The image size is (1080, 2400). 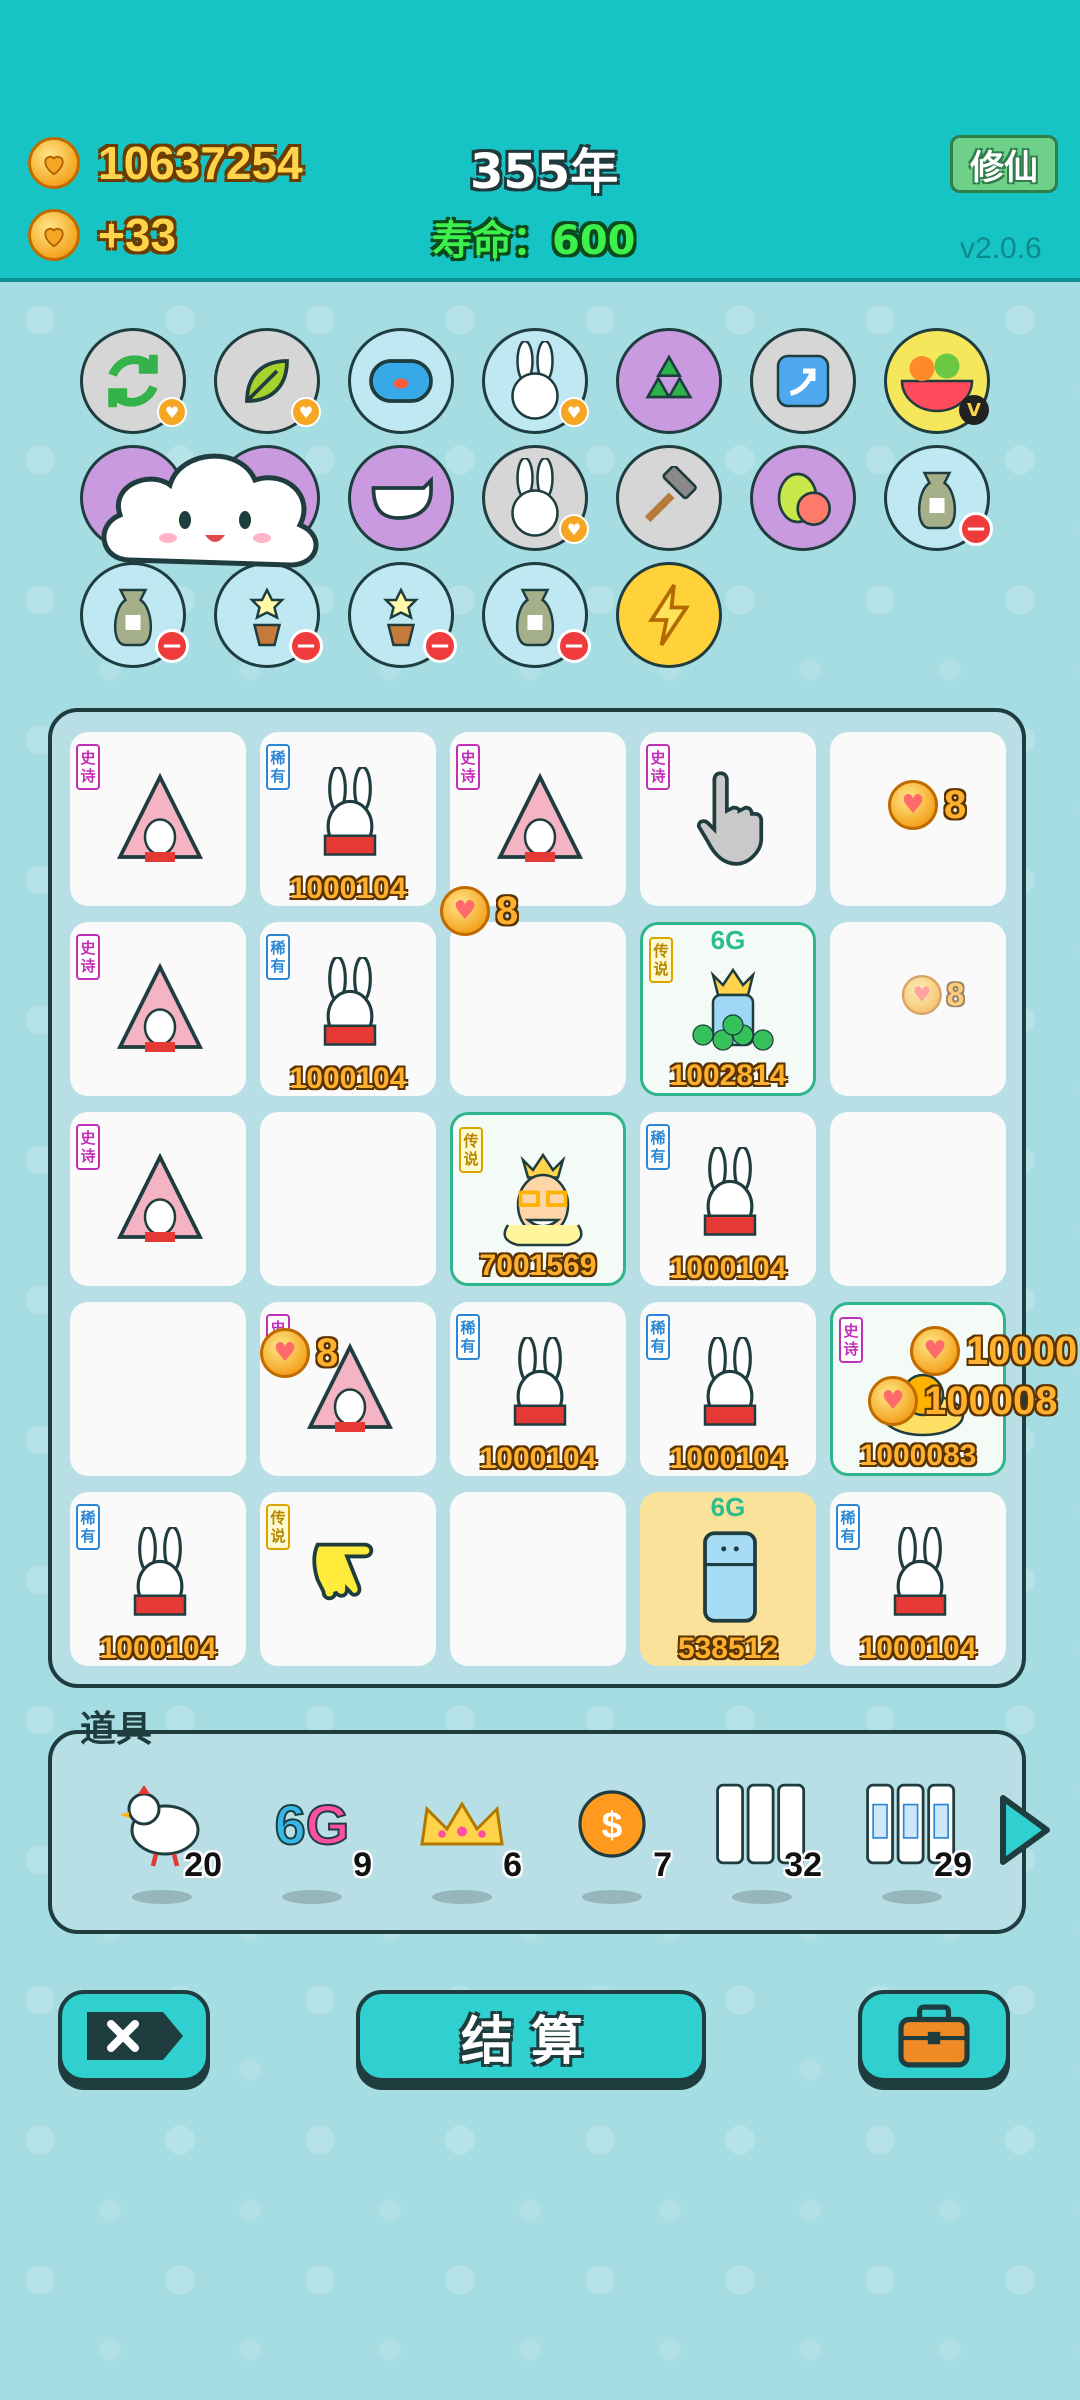 What do you see at coordinates (918, 1455) in the screenshot?
I see `cell-value: 1000083` at bounding box center [918, 1455].